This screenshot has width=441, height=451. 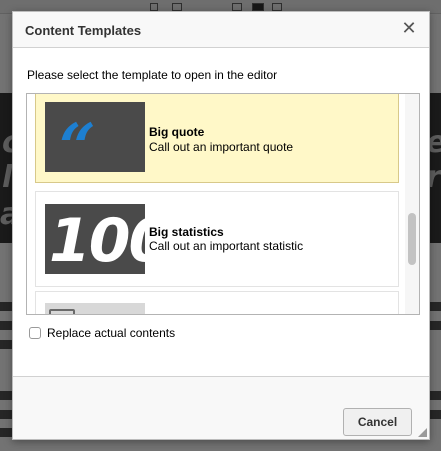 What do you see at coordinates (83, 30) in the screenshot?
I see `dialog-title: Content Templates` at bounding box center [83, 30].